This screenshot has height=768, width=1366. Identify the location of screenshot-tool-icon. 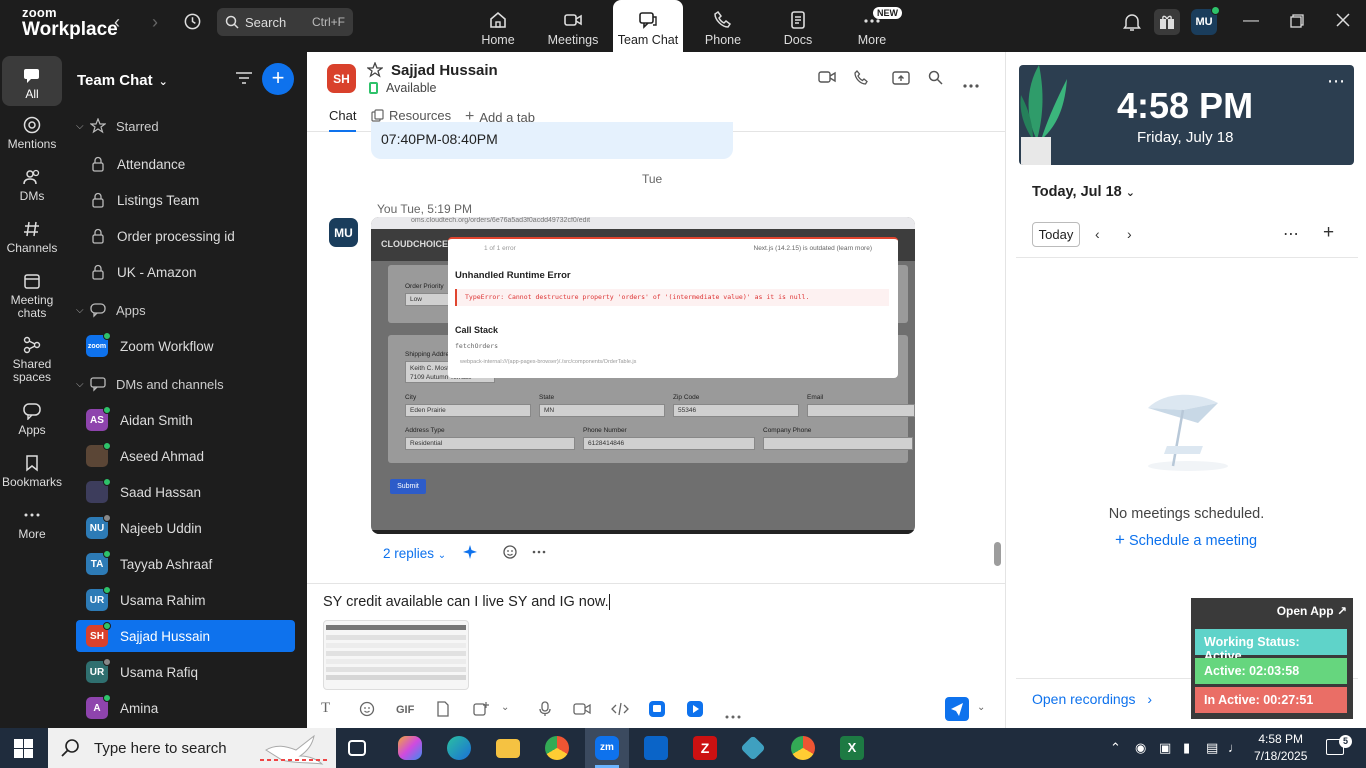
(481, 710).